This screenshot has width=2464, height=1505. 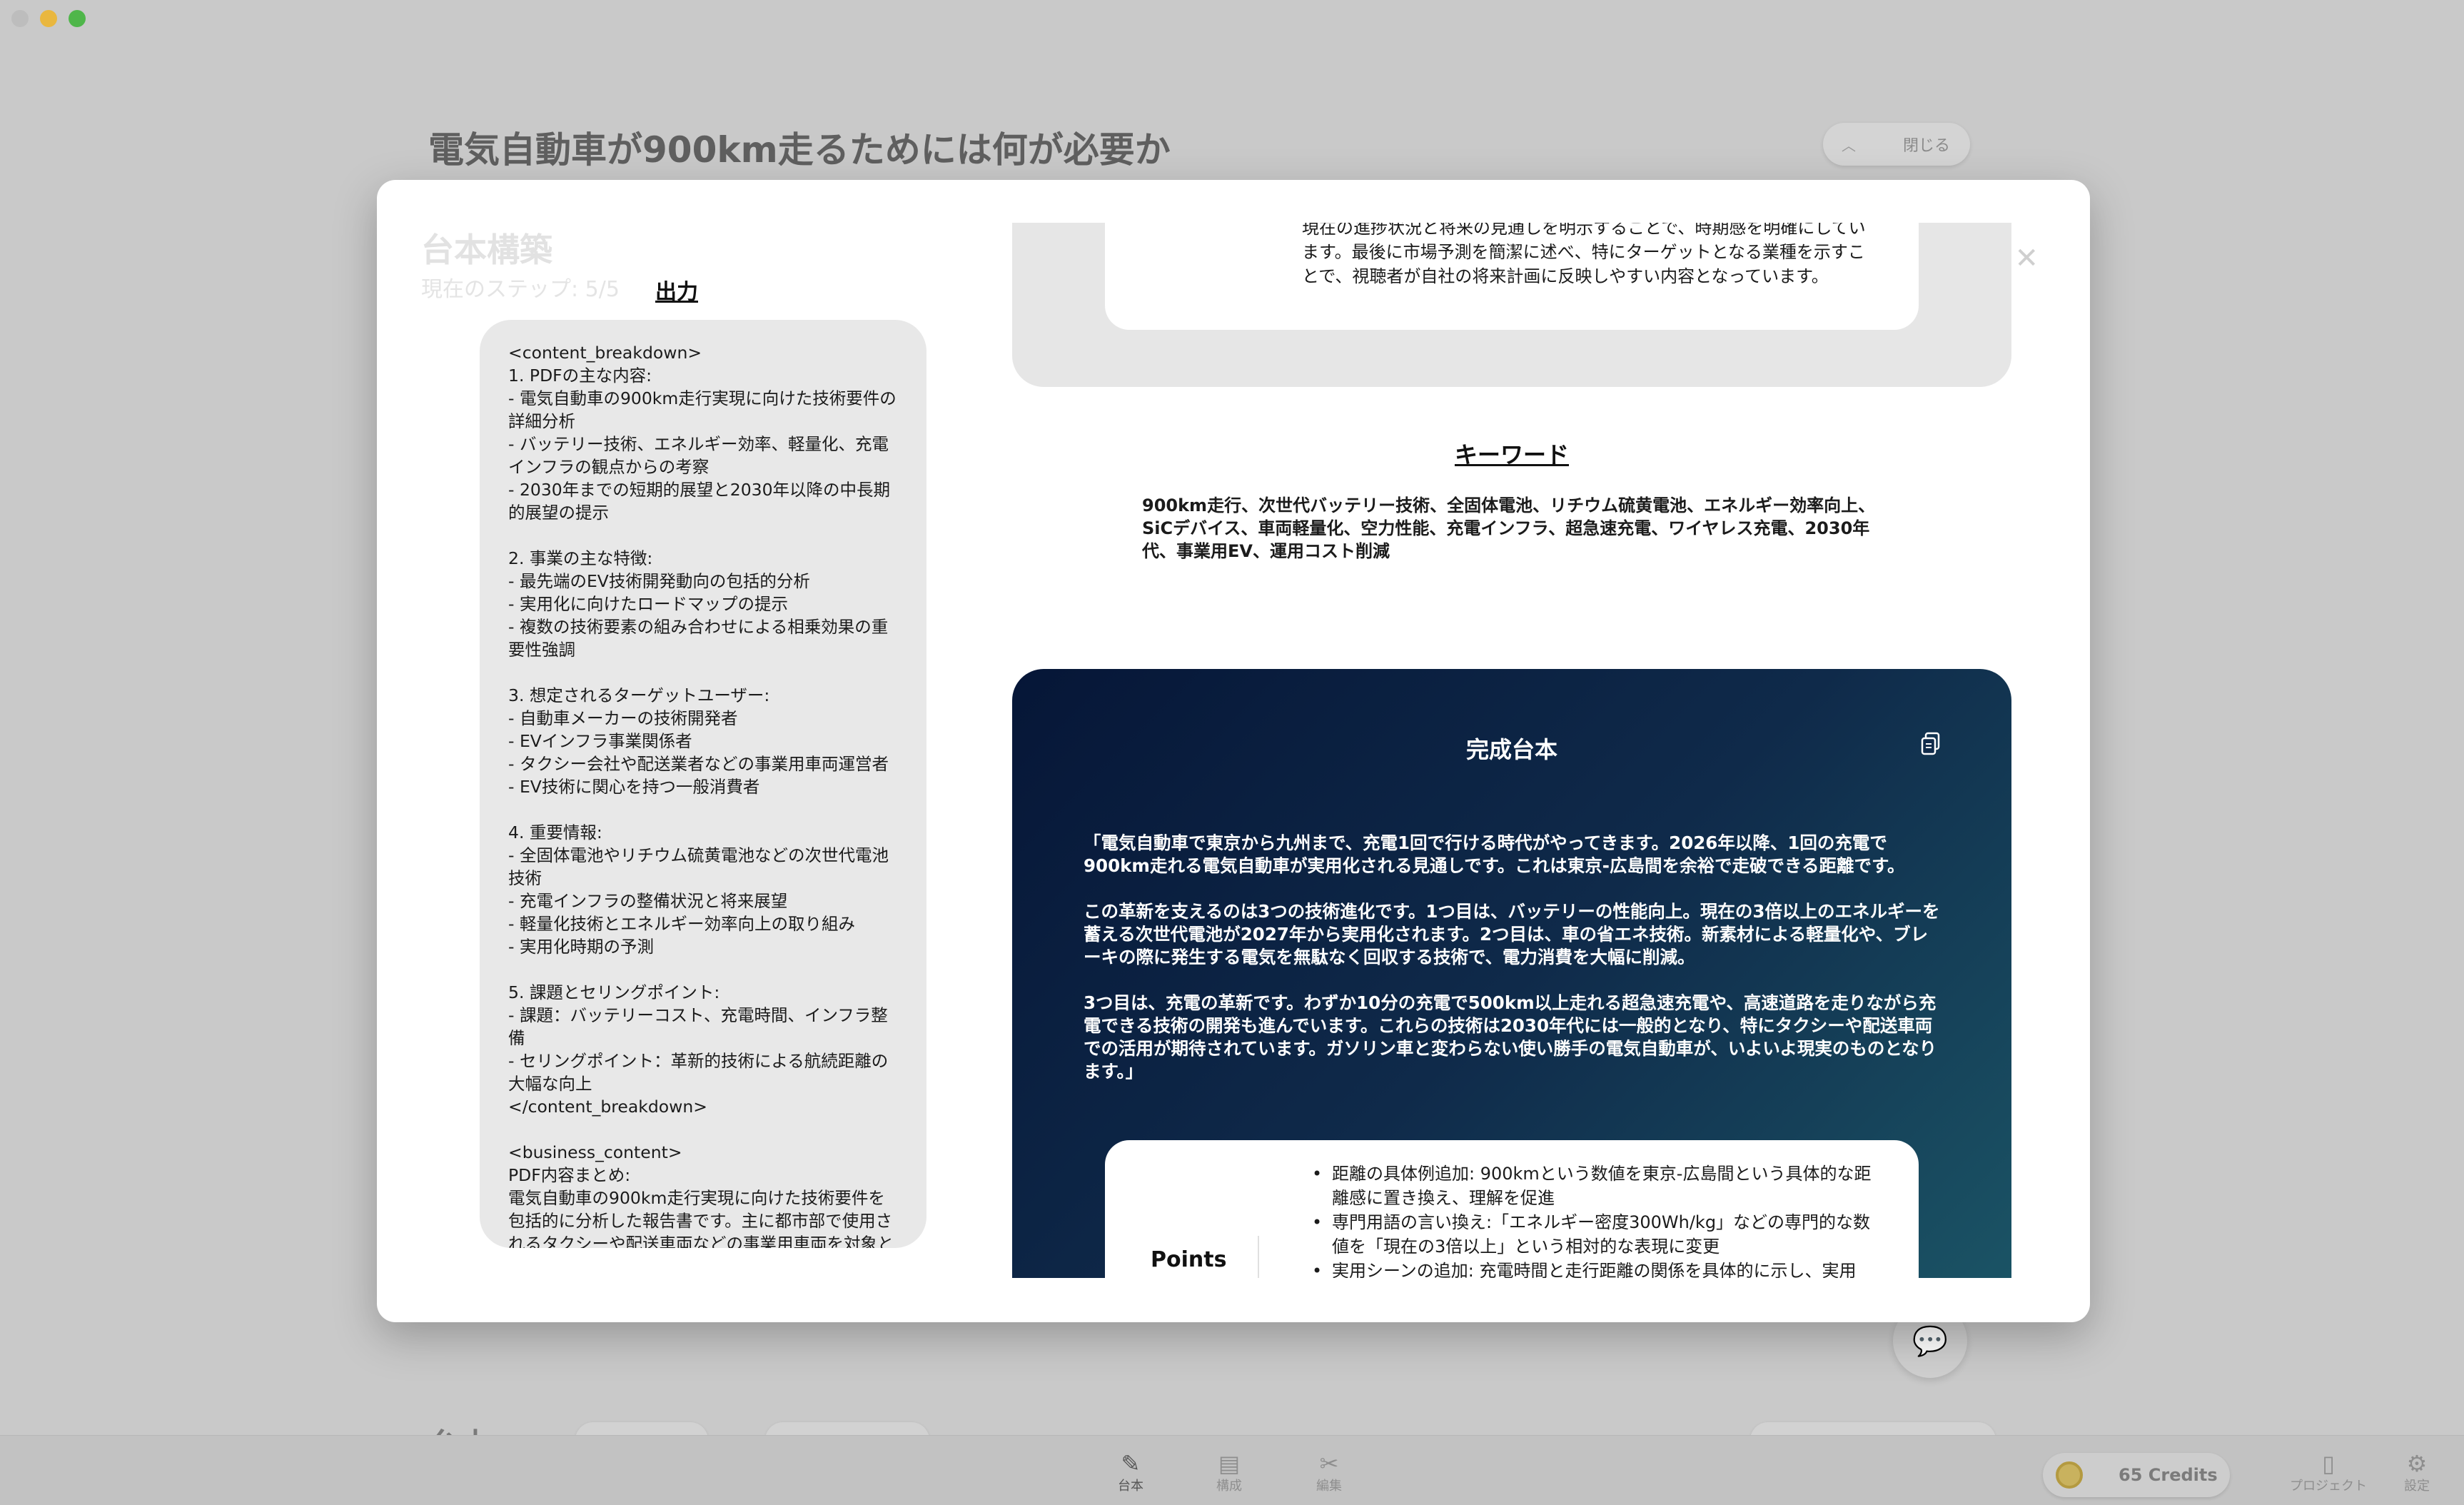 I want to click on keywords-heading: キーワード, so click(x=1511, y=454).